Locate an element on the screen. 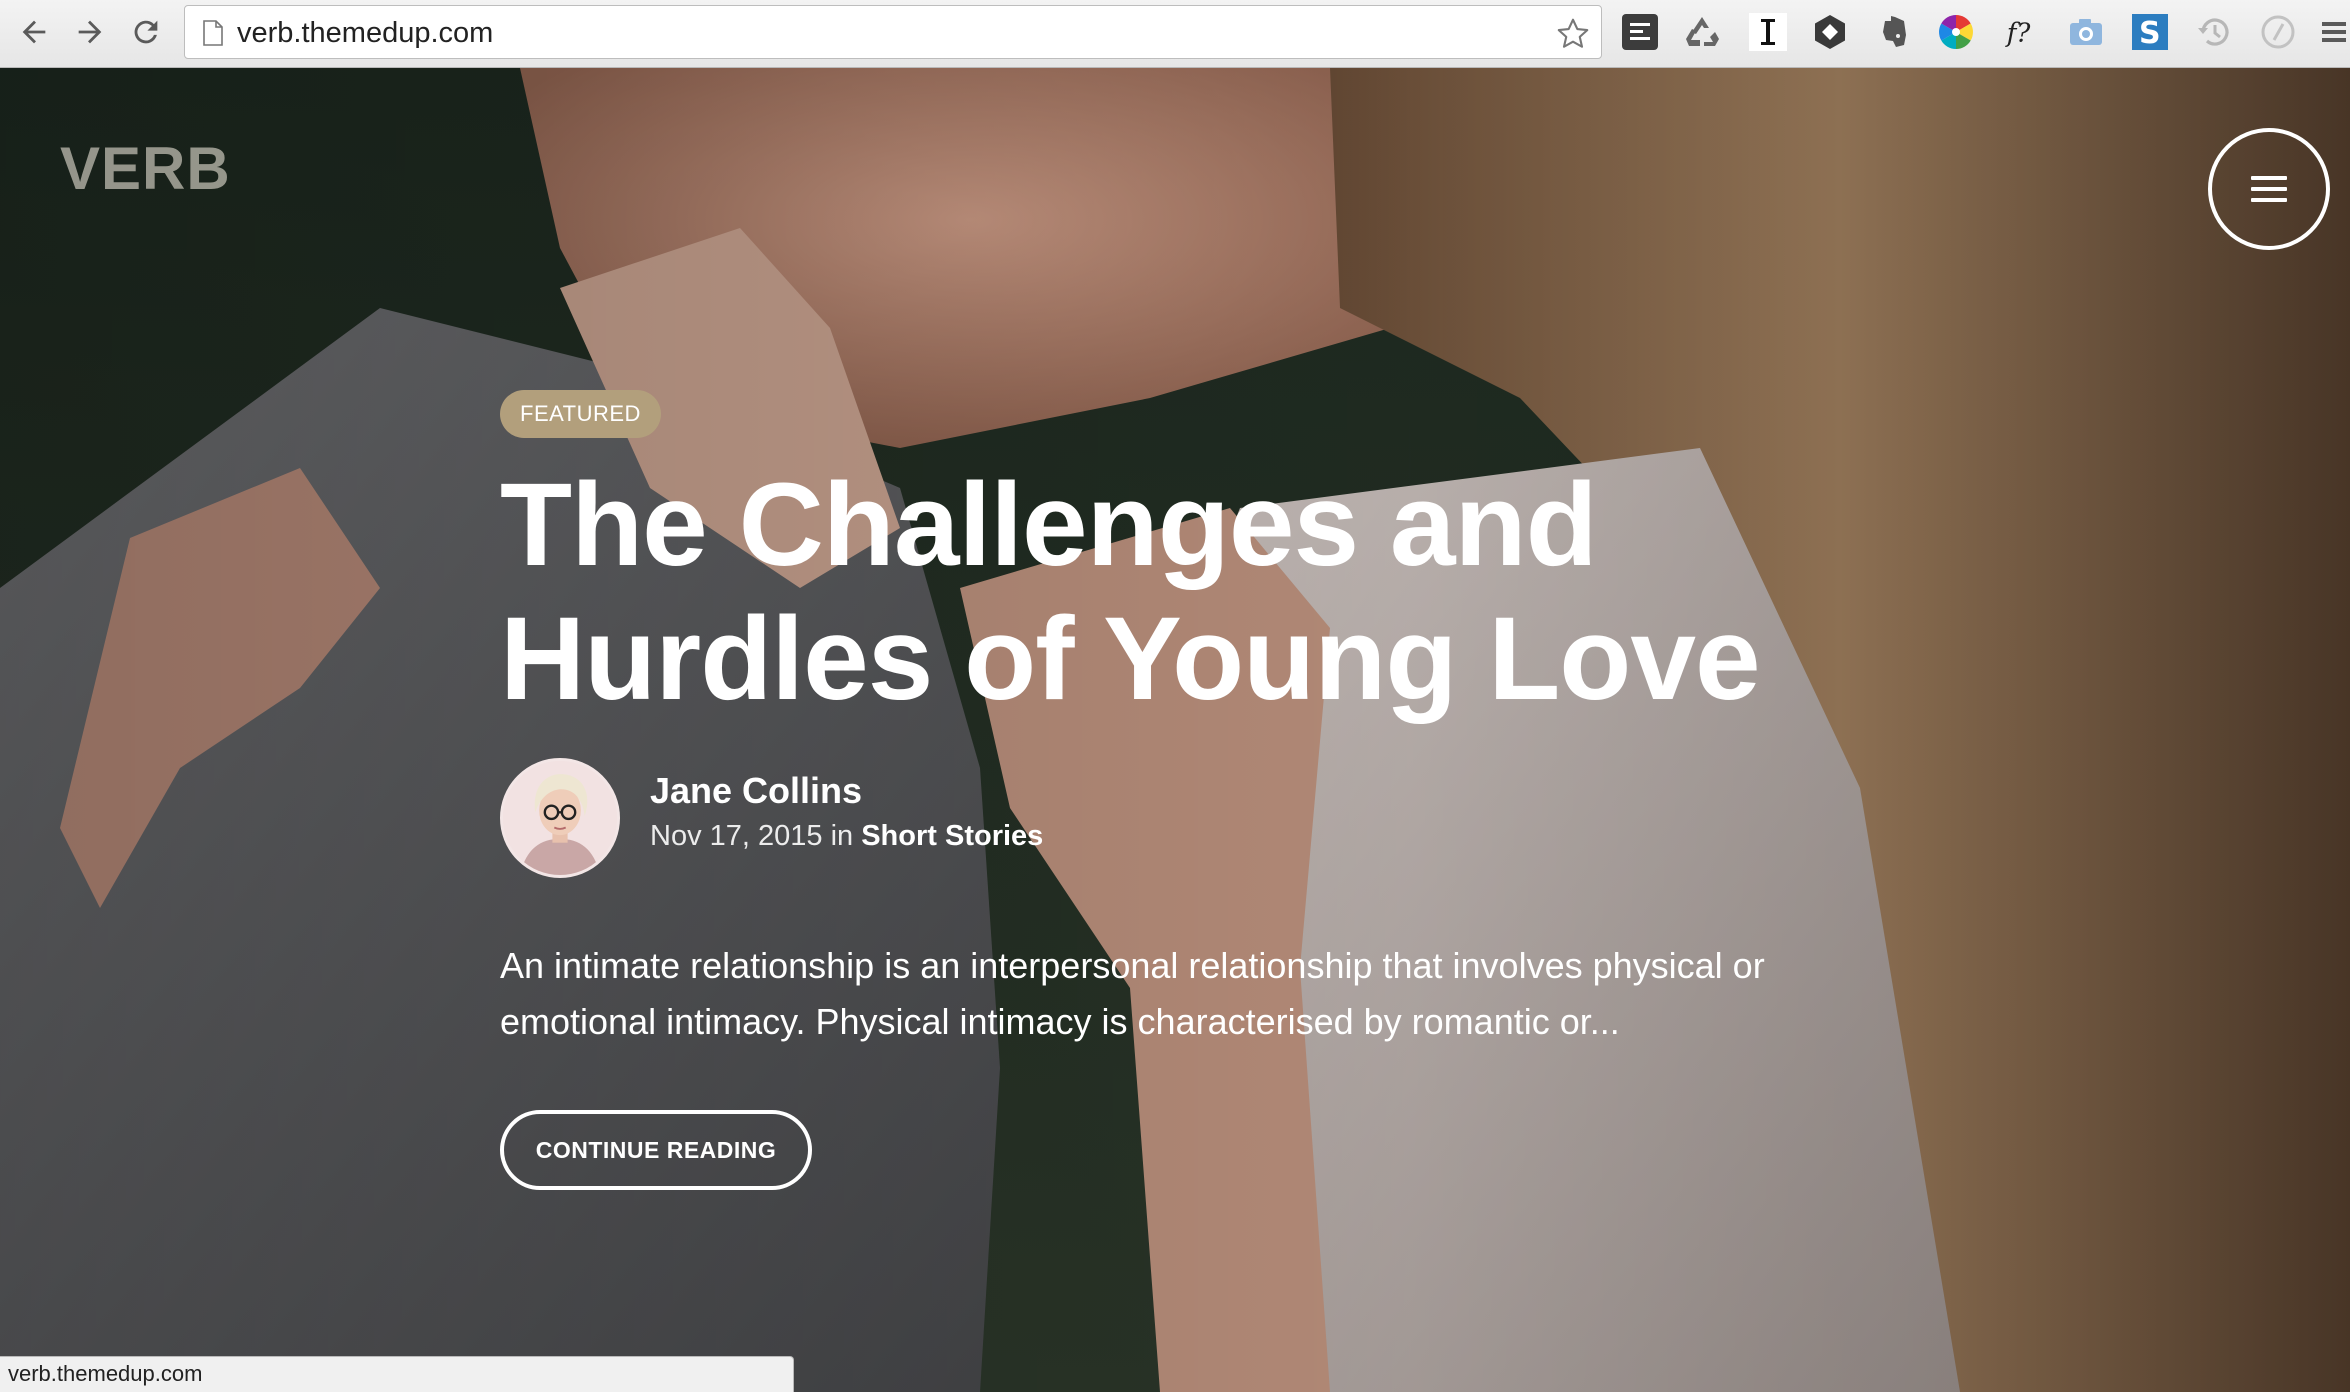  post-meta: Nov 17, 2015 in Short Stories is located at coordinates (846, 836).